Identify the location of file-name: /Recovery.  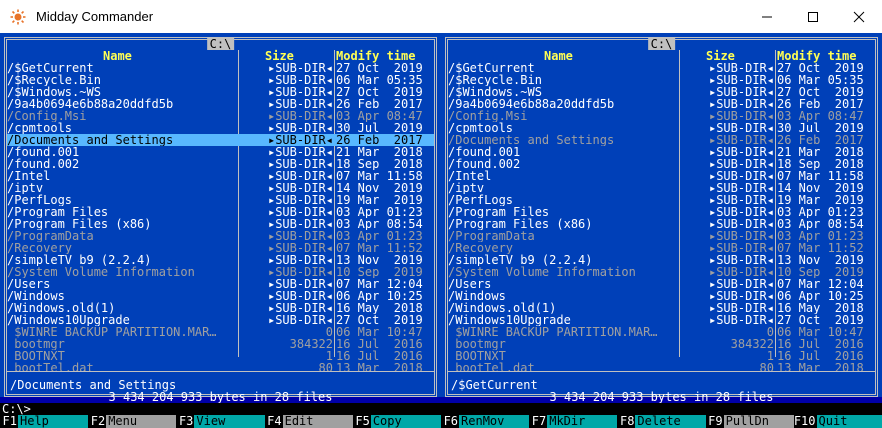
(40, 248).